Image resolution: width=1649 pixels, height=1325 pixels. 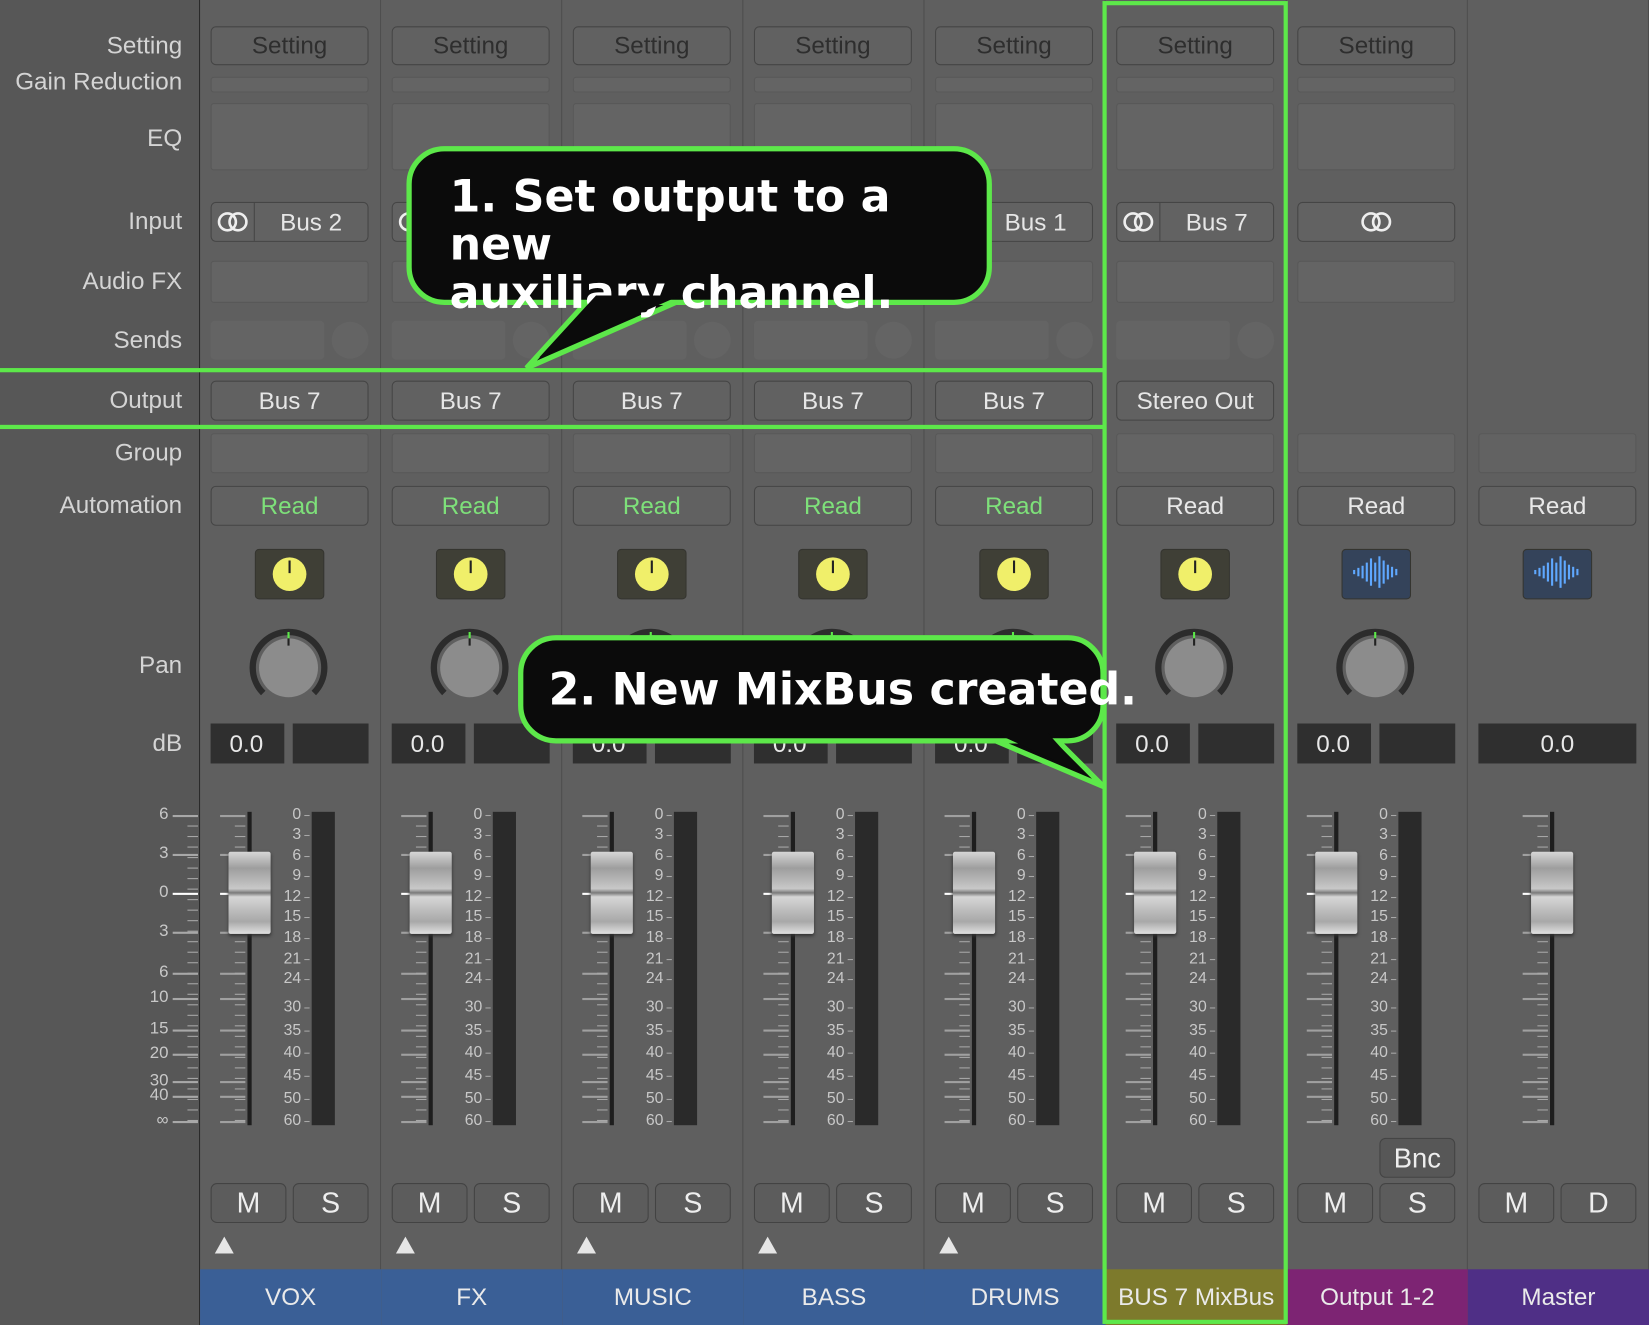 What do you see at coordinates (1044, 761) in the screenshot?
I see `callout2-tail` at bounding box center [1044, 761].